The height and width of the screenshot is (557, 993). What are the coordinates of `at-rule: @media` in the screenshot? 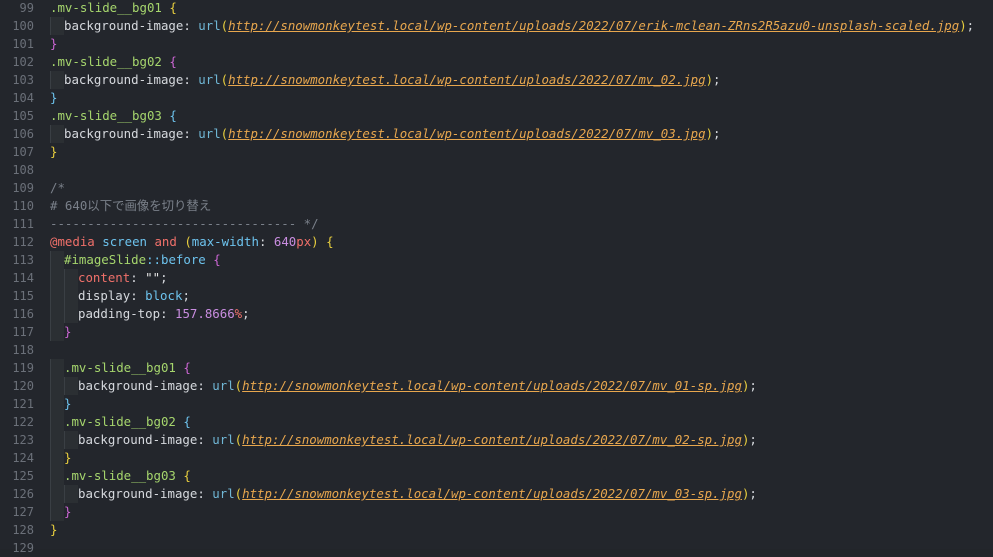 It's located at (72, 241).